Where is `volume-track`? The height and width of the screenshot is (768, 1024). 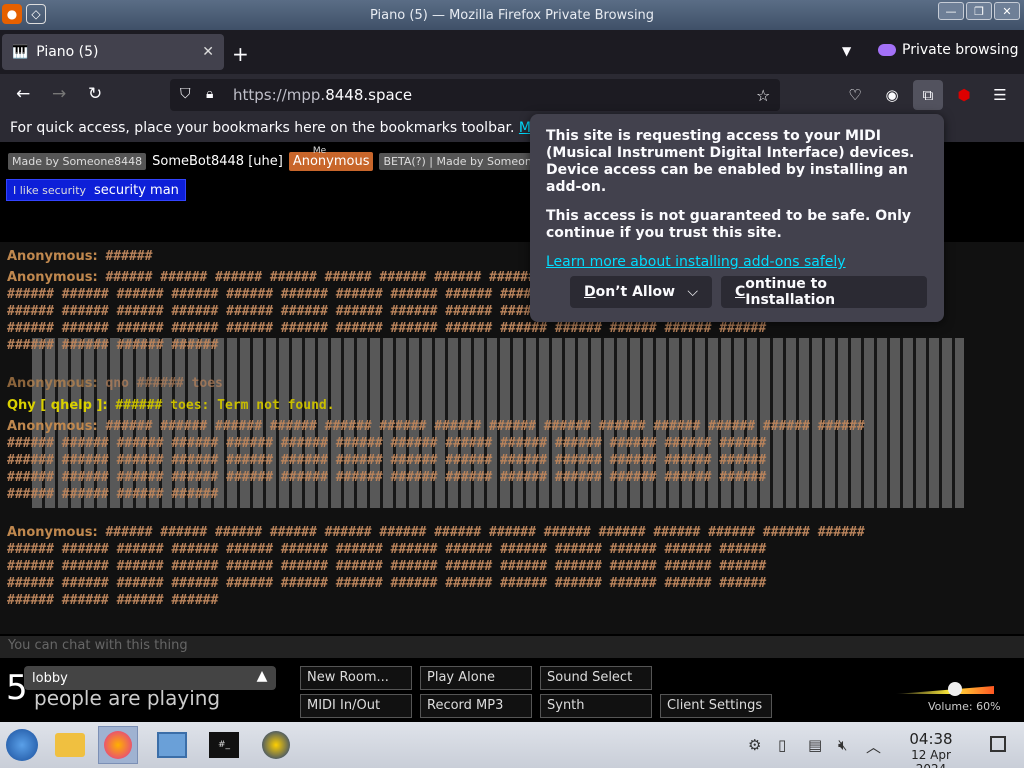 volume-track is located at coordinates (945, 690).